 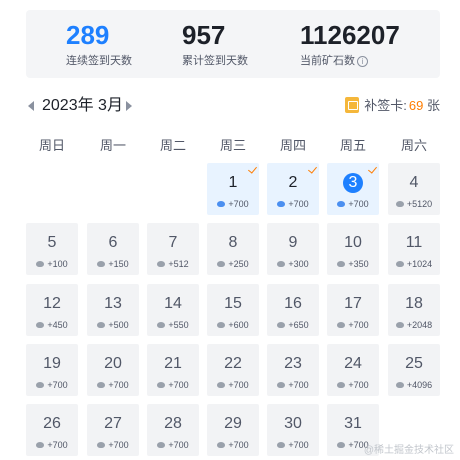 What do you see at coordinates (238, 264) in the screenshot?
I see `day-reward-value: +250` at bounding box center [238, 264].